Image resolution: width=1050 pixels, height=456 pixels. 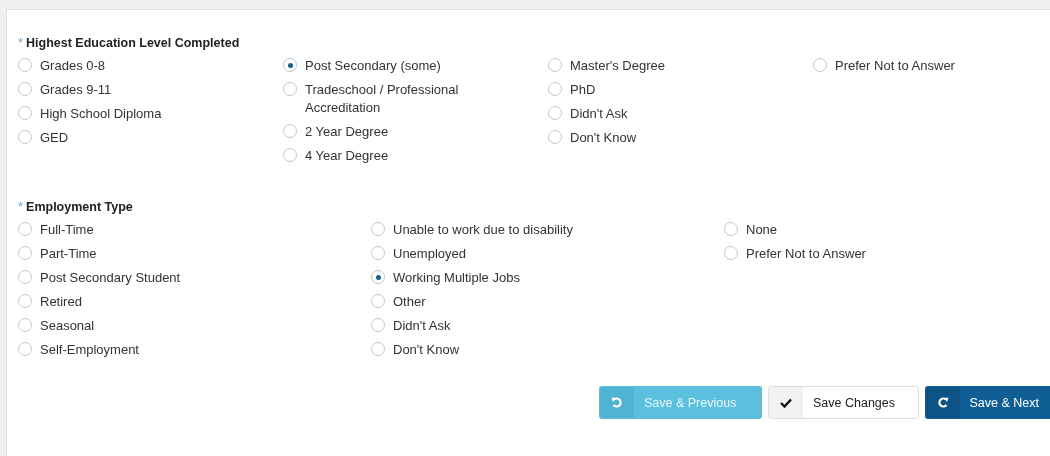 I want to click on option-label: 4 Year Degree, so click(x=347, y=156).